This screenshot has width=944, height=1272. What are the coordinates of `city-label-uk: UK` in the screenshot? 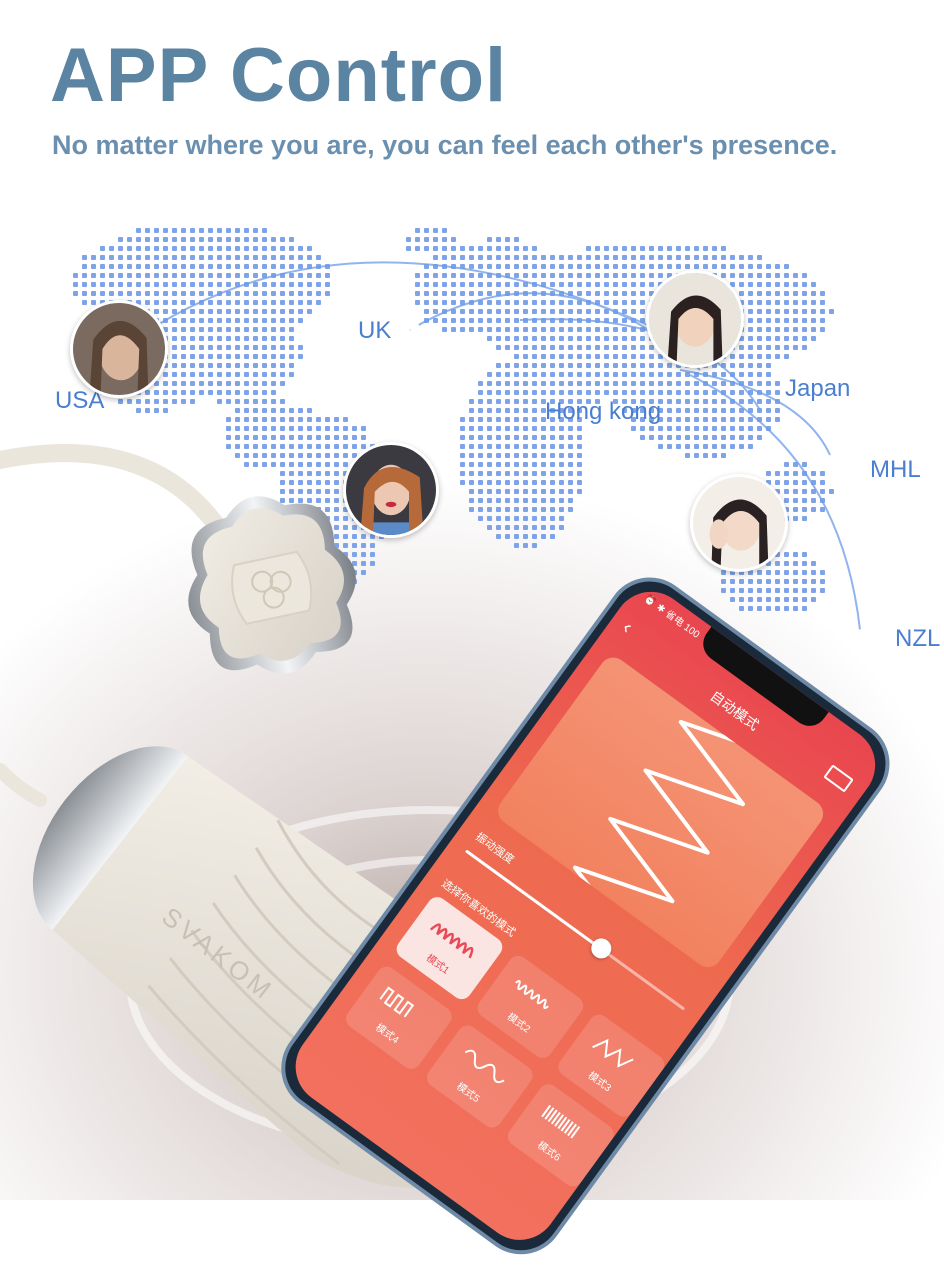 It's located at (375, 330).